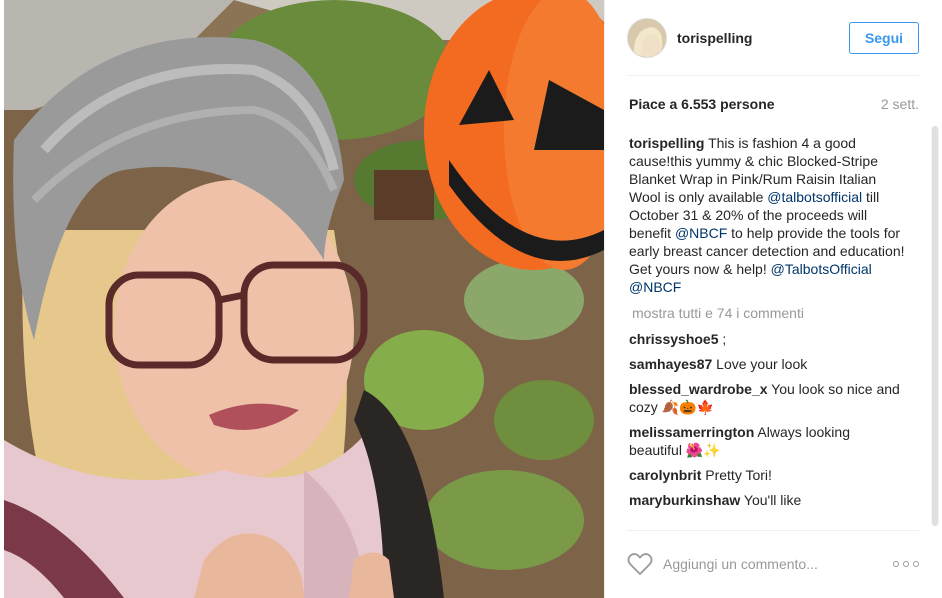 The image size is (942, 598). Describe the element at coordinates (814, 197) in the screenshot. I see `mention-link: @talbotsofficial` at that location.